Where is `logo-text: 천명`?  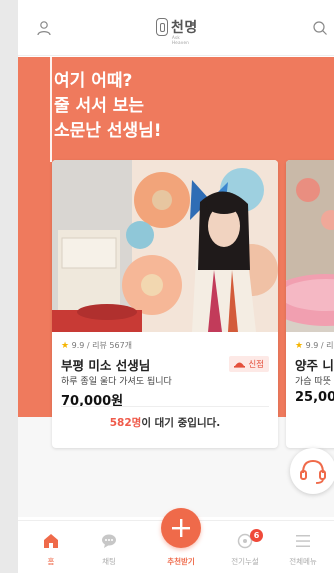 logo-text: 천명 is located at coordinates (184, 28).